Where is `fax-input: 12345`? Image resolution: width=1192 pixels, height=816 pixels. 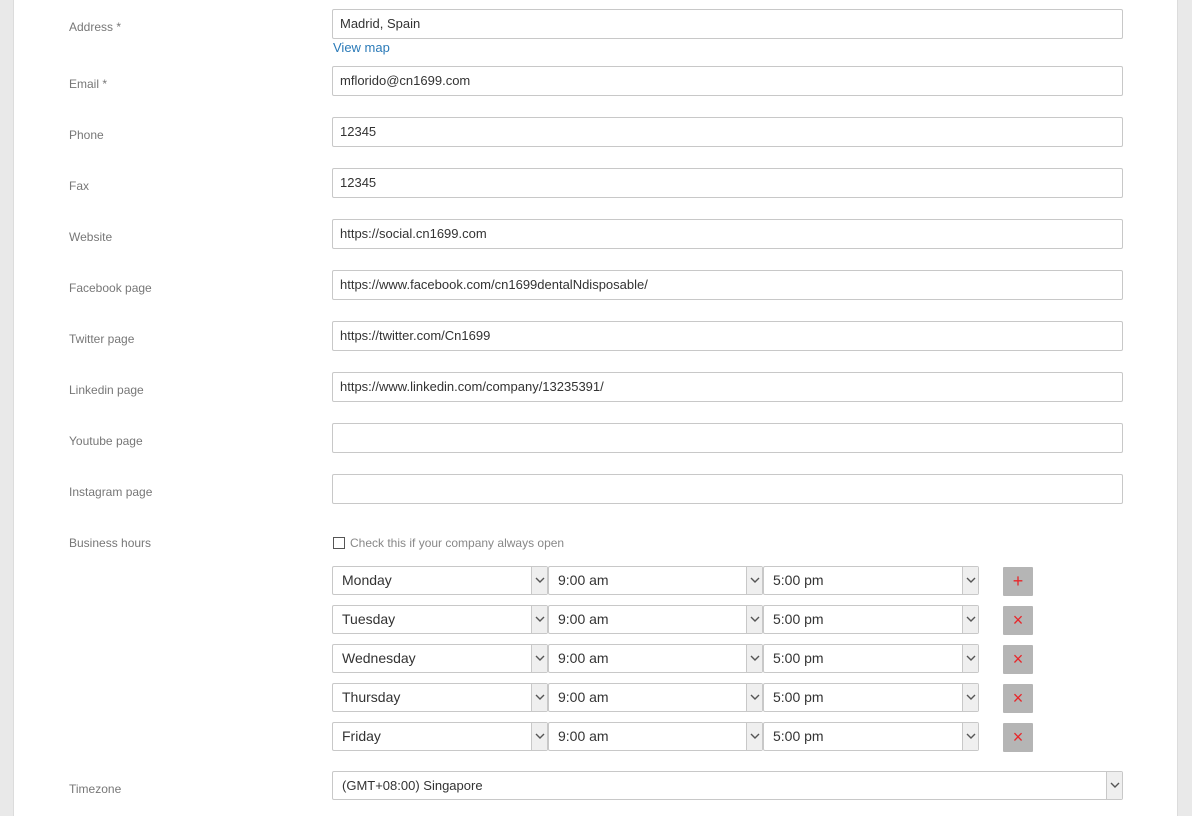 fax-input: 12345 is located at coordinates (727, 183).